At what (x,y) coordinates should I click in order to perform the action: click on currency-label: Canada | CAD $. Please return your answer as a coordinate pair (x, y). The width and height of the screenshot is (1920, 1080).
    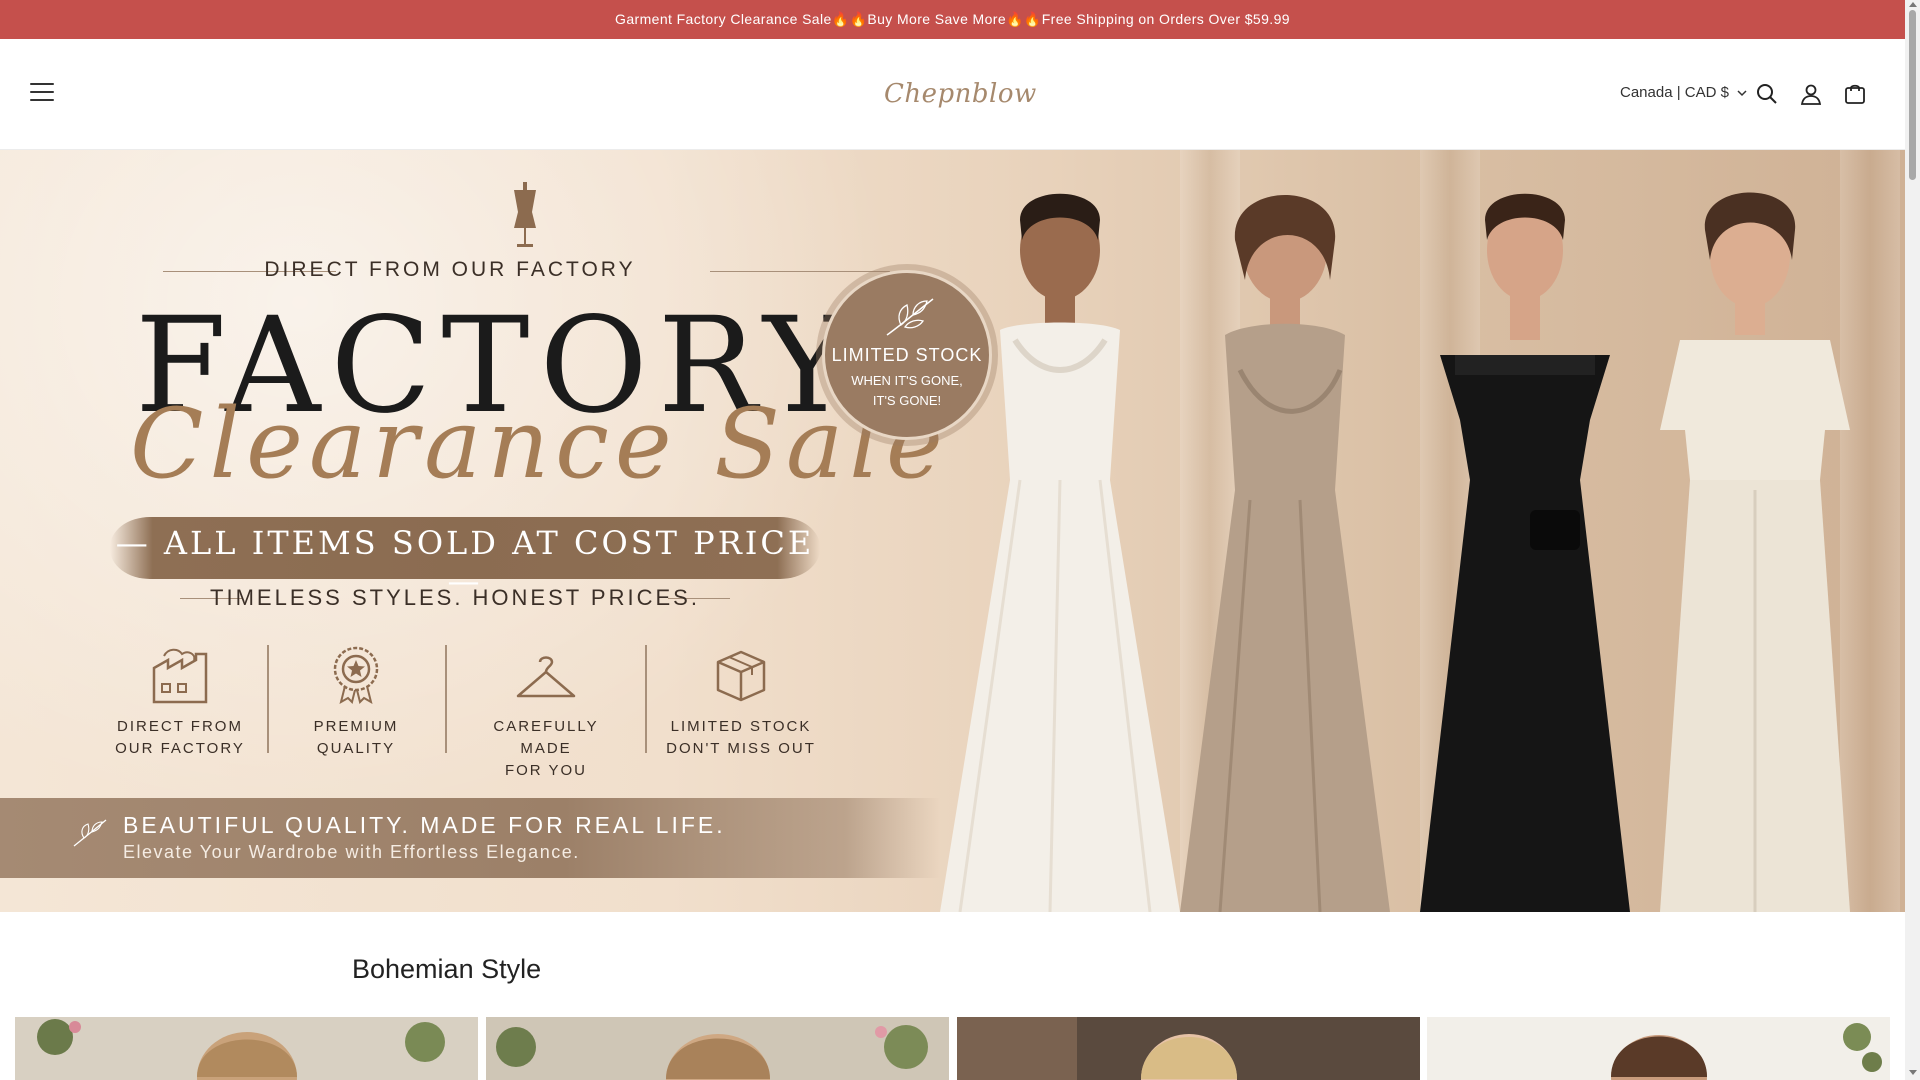
    Looking at the image, I should click on (1674, 92).